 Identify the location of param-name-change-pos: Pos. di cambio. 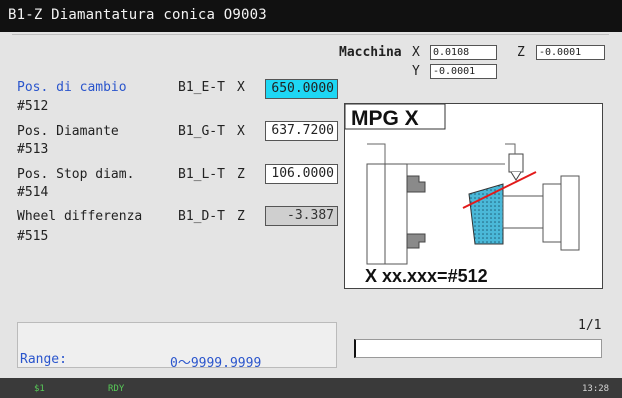
(72, 87).